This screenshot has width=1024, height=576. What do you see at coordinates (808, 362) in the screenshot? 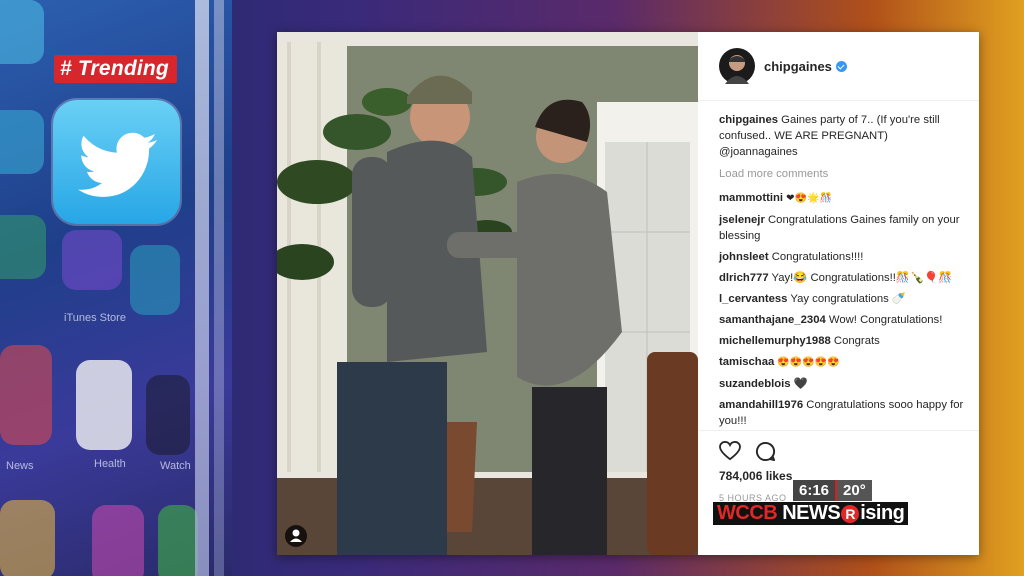
I see `comment-text: 😍😍😍😍😍` at bounding box center [808, 362].